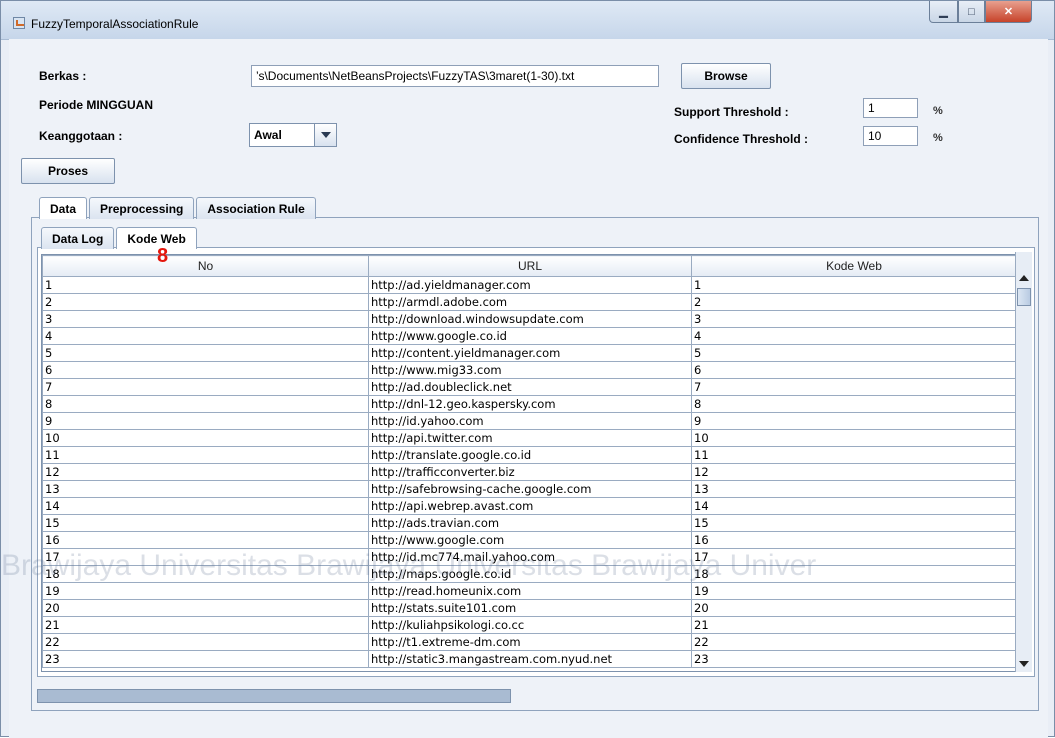 The image size is (1055, 738). I want to click on scroll-up-arrow-icon, so click(1024, 278).